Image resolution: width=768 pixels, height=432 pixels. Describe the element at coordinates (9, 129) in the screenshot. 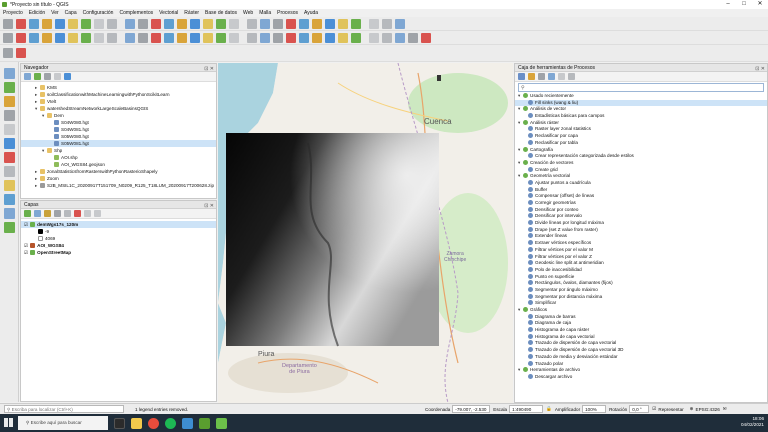

I see `add-spatialite-icon` at that location.